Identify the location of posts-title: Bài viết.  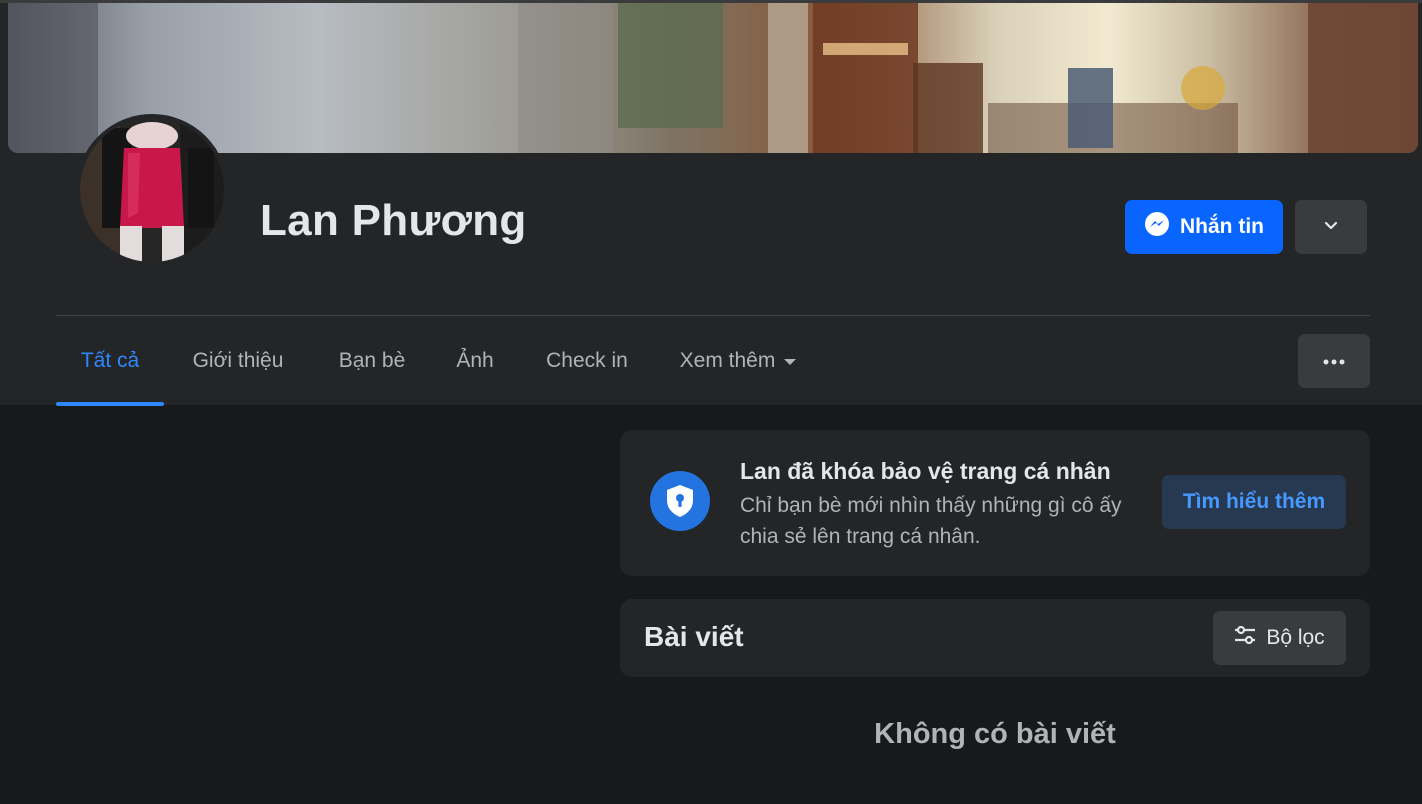
(694, 636).